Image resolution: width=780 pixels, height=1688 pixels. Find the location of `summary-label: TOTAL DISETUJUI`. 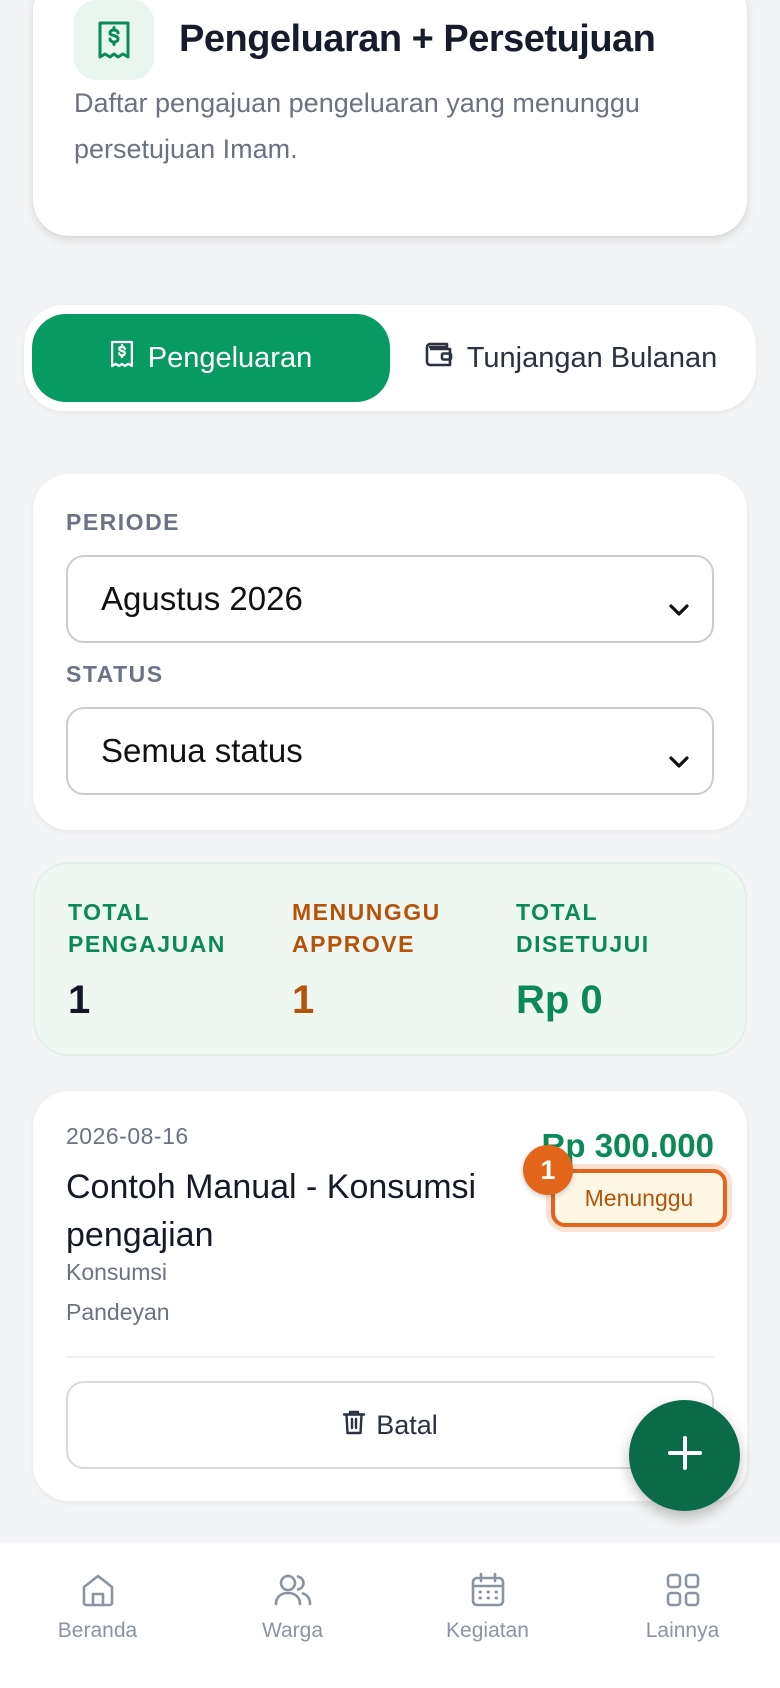

summary-label: TOTAL DISETUJUI is located at coordinates (583, 928).